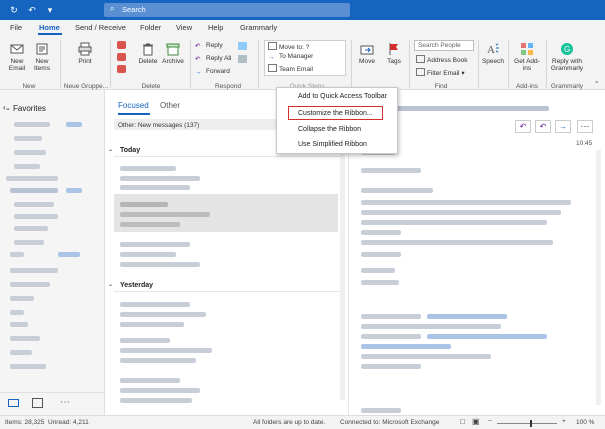  Describe the element at coordinates (65, 402) in the screenshot. I see `more-modules-icon: ⋯` at that location.